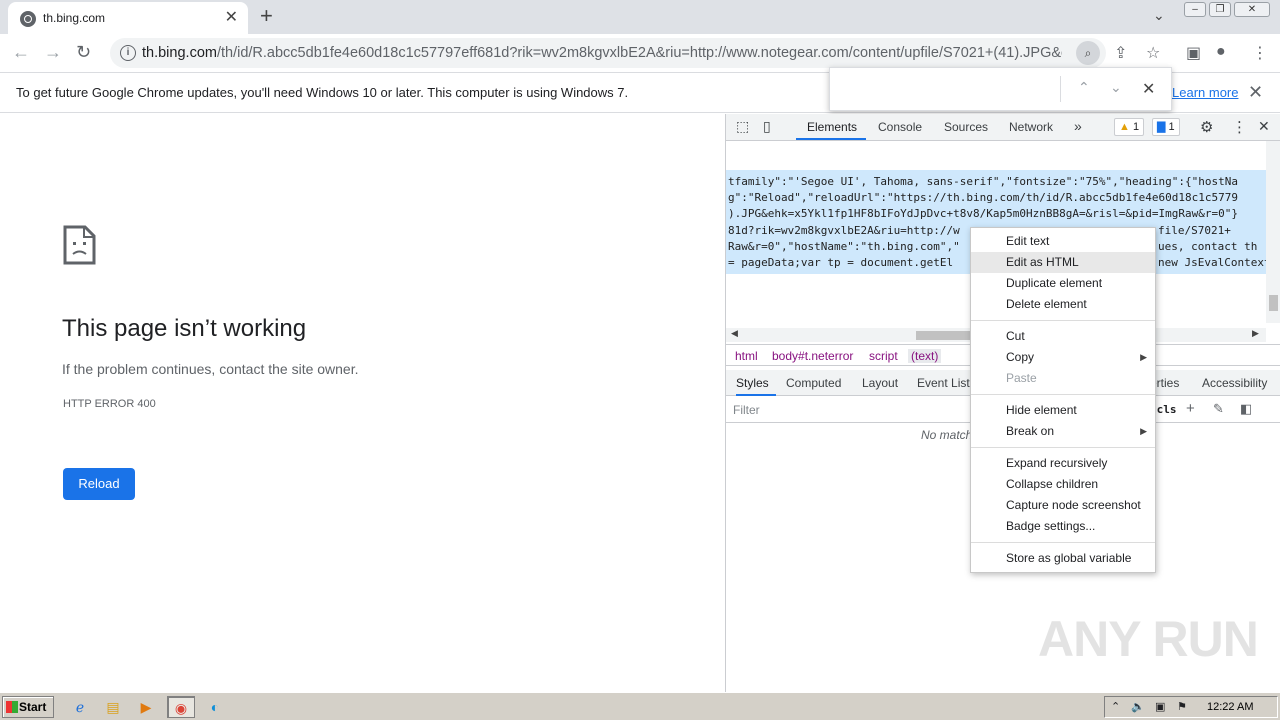  What do you see at coordinates (109, 404) in the screenshot?
I see `error-code: HTTP ERROR 400` at bounding box center [109, 404].